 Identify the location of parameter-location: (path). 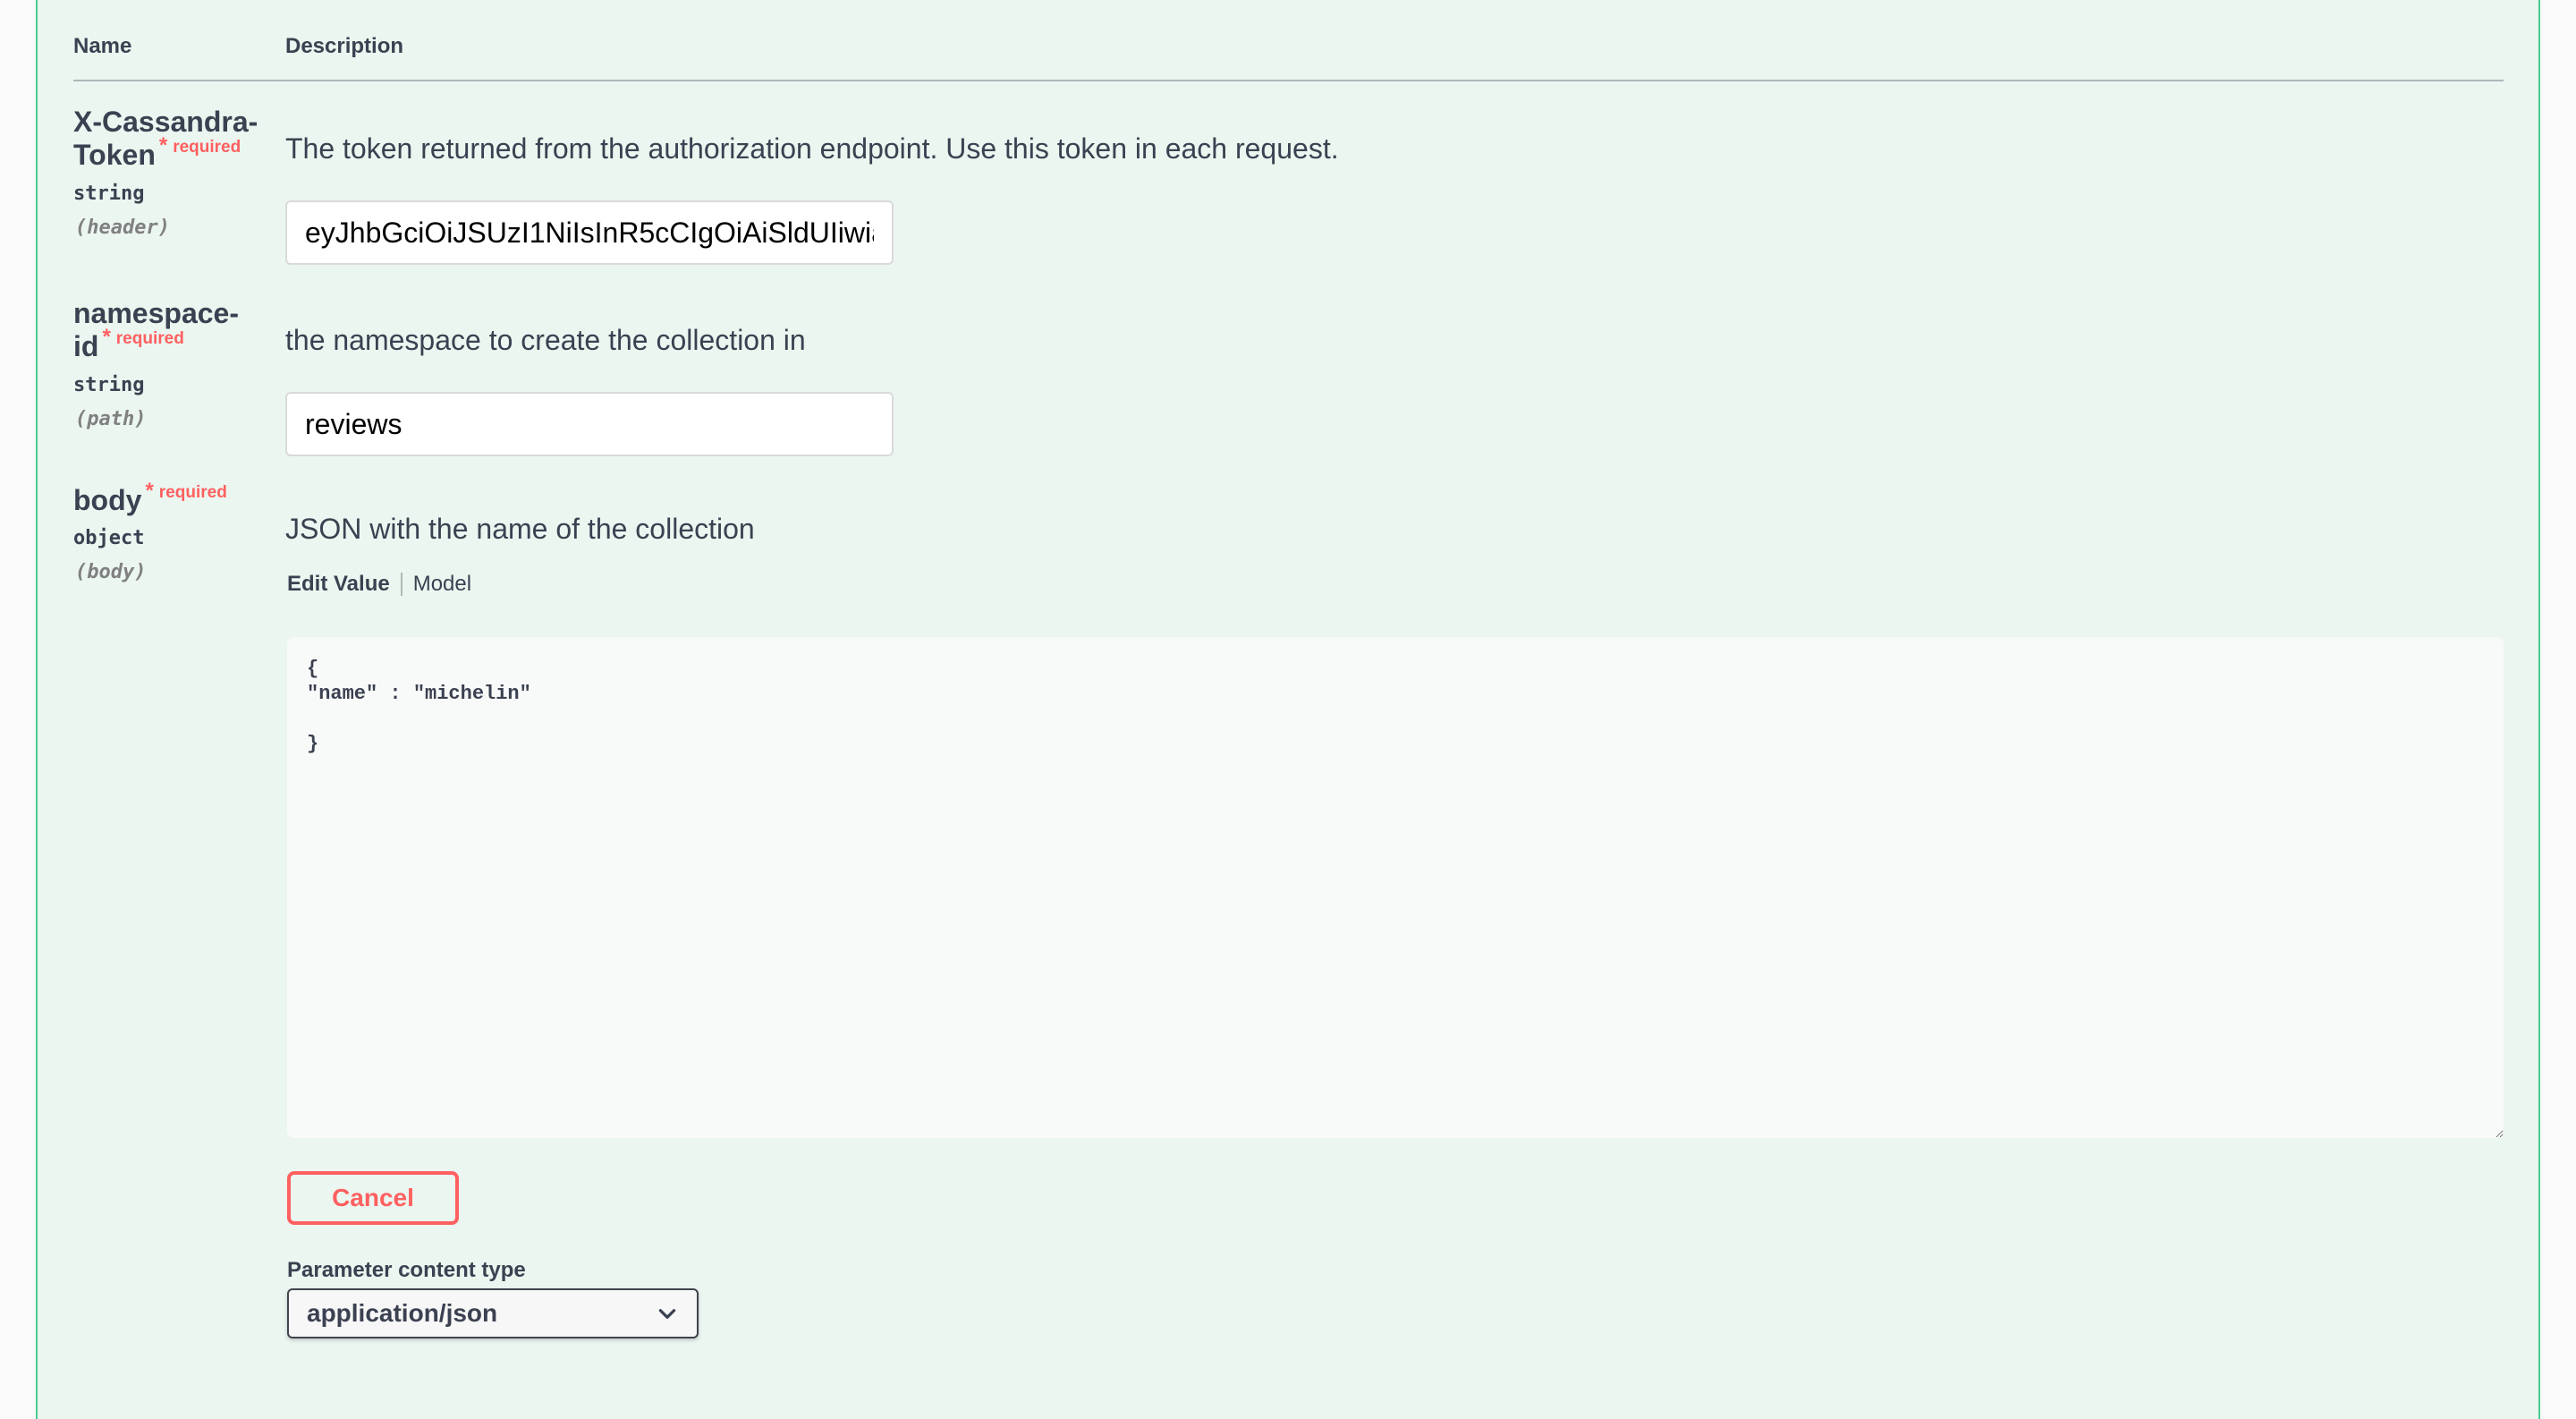
(111, 419).